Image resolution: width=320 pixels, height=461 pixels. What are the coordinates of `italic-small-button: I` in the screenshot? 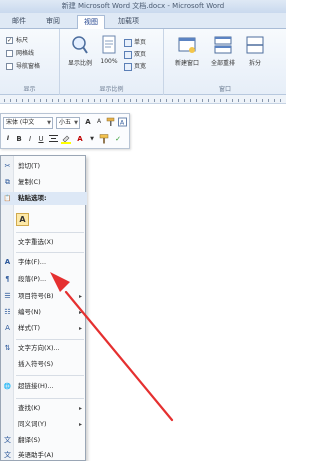 It's located at (8, 139).